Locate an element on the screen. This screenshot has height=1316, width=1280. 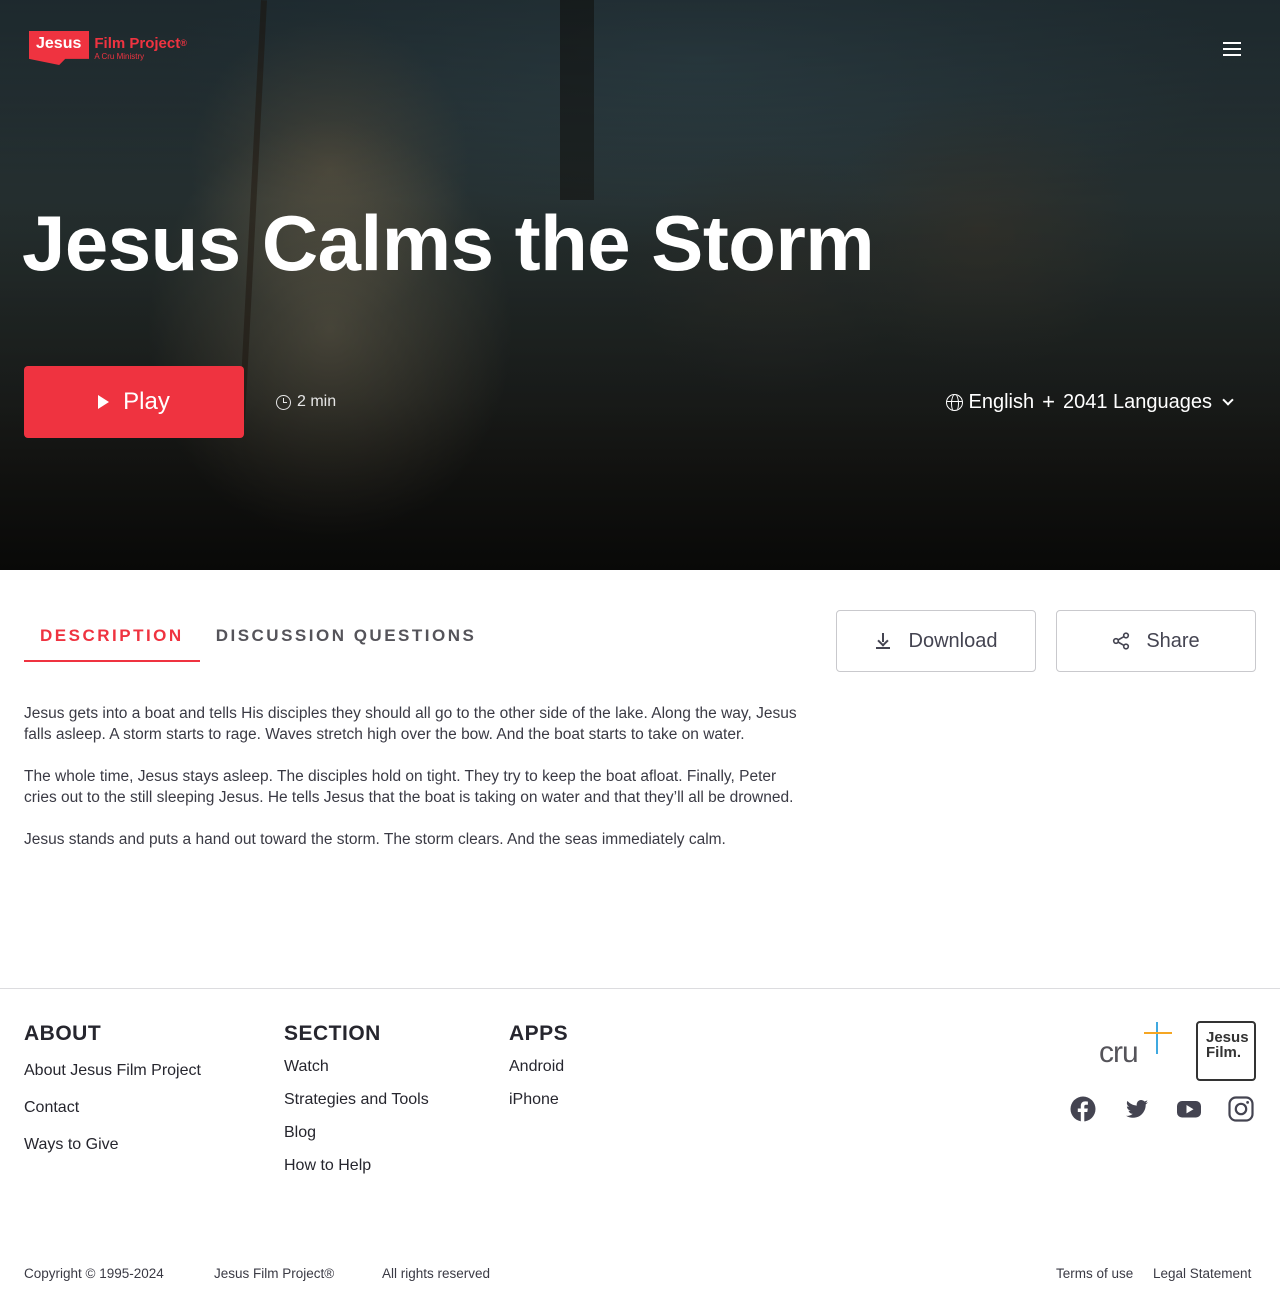
footer-link-iphone: iPhone is located at coordinates (538, 1099).